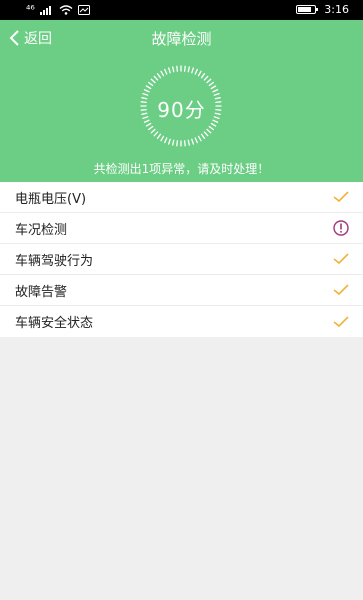  I want to click on score-value: 90分, so click(181, 110).